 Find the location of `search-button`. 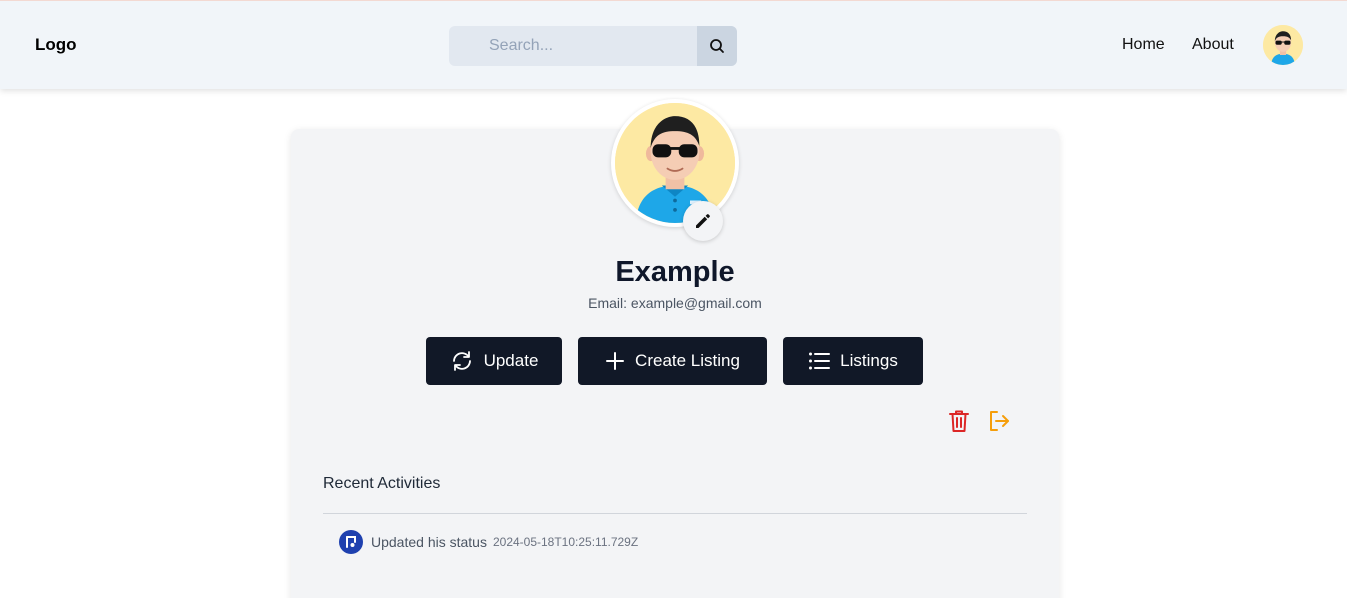

search-button is located at coordinates (717, 46).